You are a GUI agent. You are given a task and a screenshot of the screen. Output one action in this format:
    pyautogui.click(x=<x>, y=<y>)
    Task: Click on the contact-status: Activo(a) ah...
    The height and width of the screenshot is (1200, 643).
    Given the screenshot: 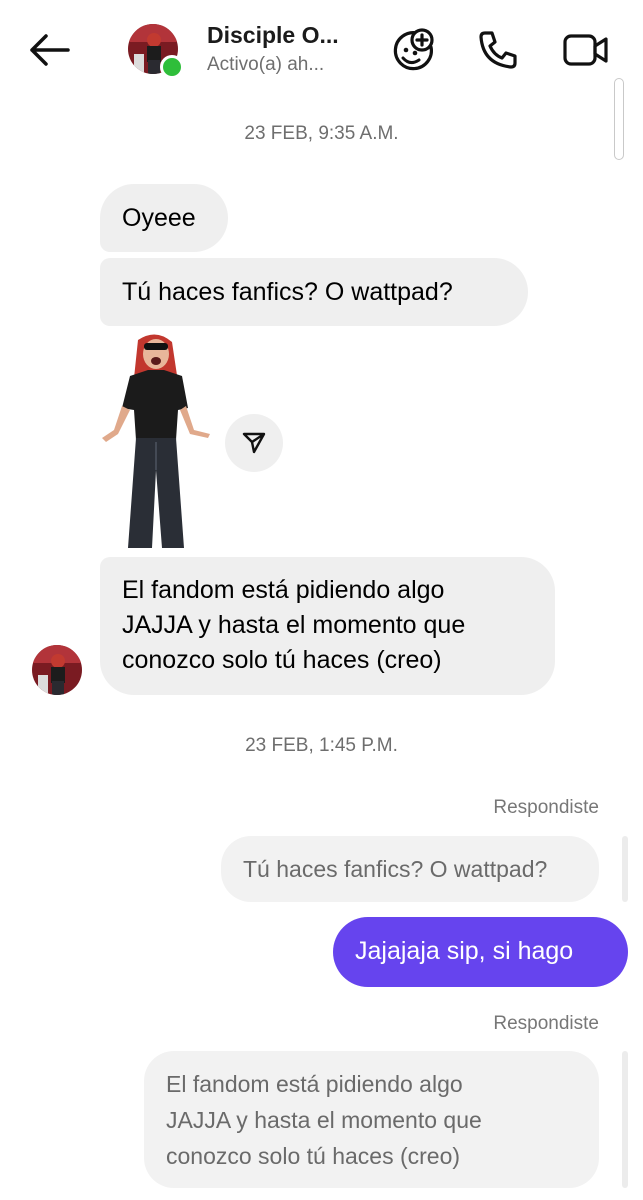 What is the action you would take?
    pyautogui.click(x=266, y=64)
    